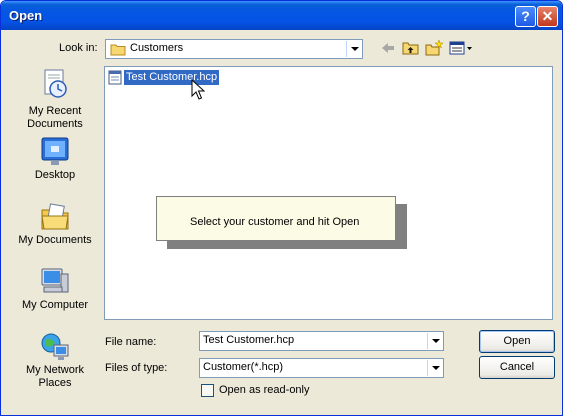 The height and width of the screenshot is (416, 563). What do you see at coordinates (55, 376) in the screenshot?
I see `place-label: My Network Places` at bounding box center [55, 376].